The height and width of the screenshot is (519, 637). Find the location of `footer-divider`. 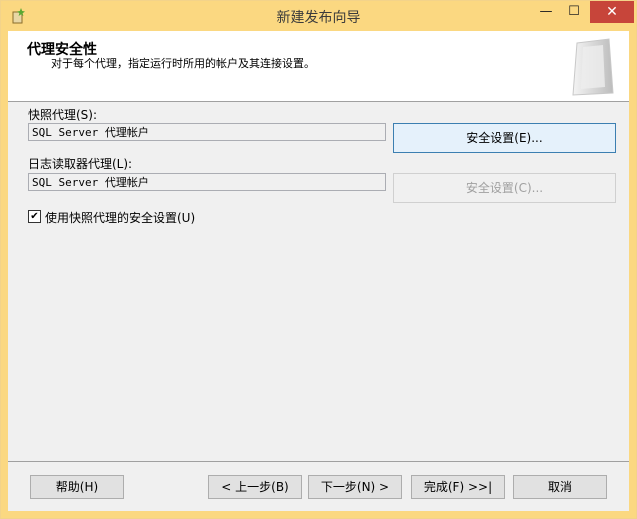

footer-divider is located at coordinates (318, 461).